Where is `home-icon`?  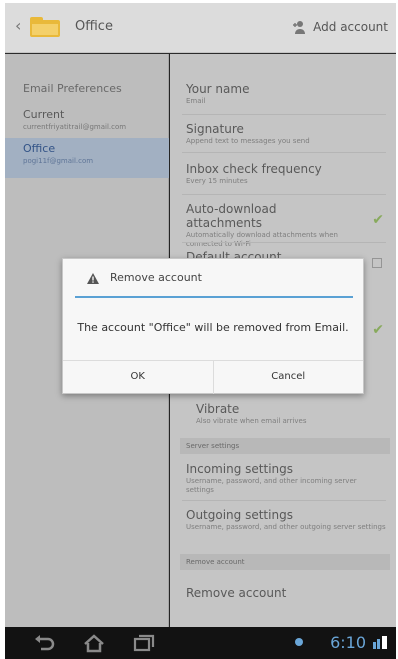 home-icon is located at coordinates (94, 643).